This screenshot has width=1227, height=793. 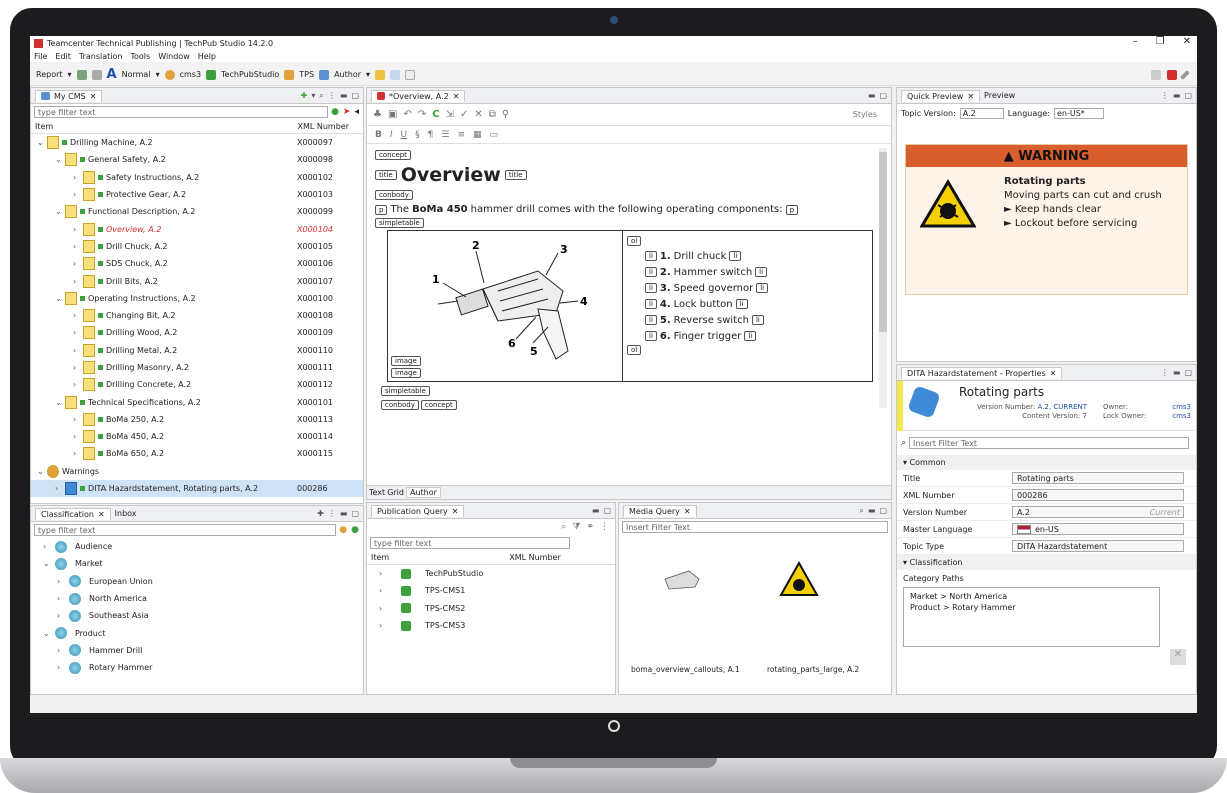 I want to click on report-button: Report, so click(x=49, y=74).